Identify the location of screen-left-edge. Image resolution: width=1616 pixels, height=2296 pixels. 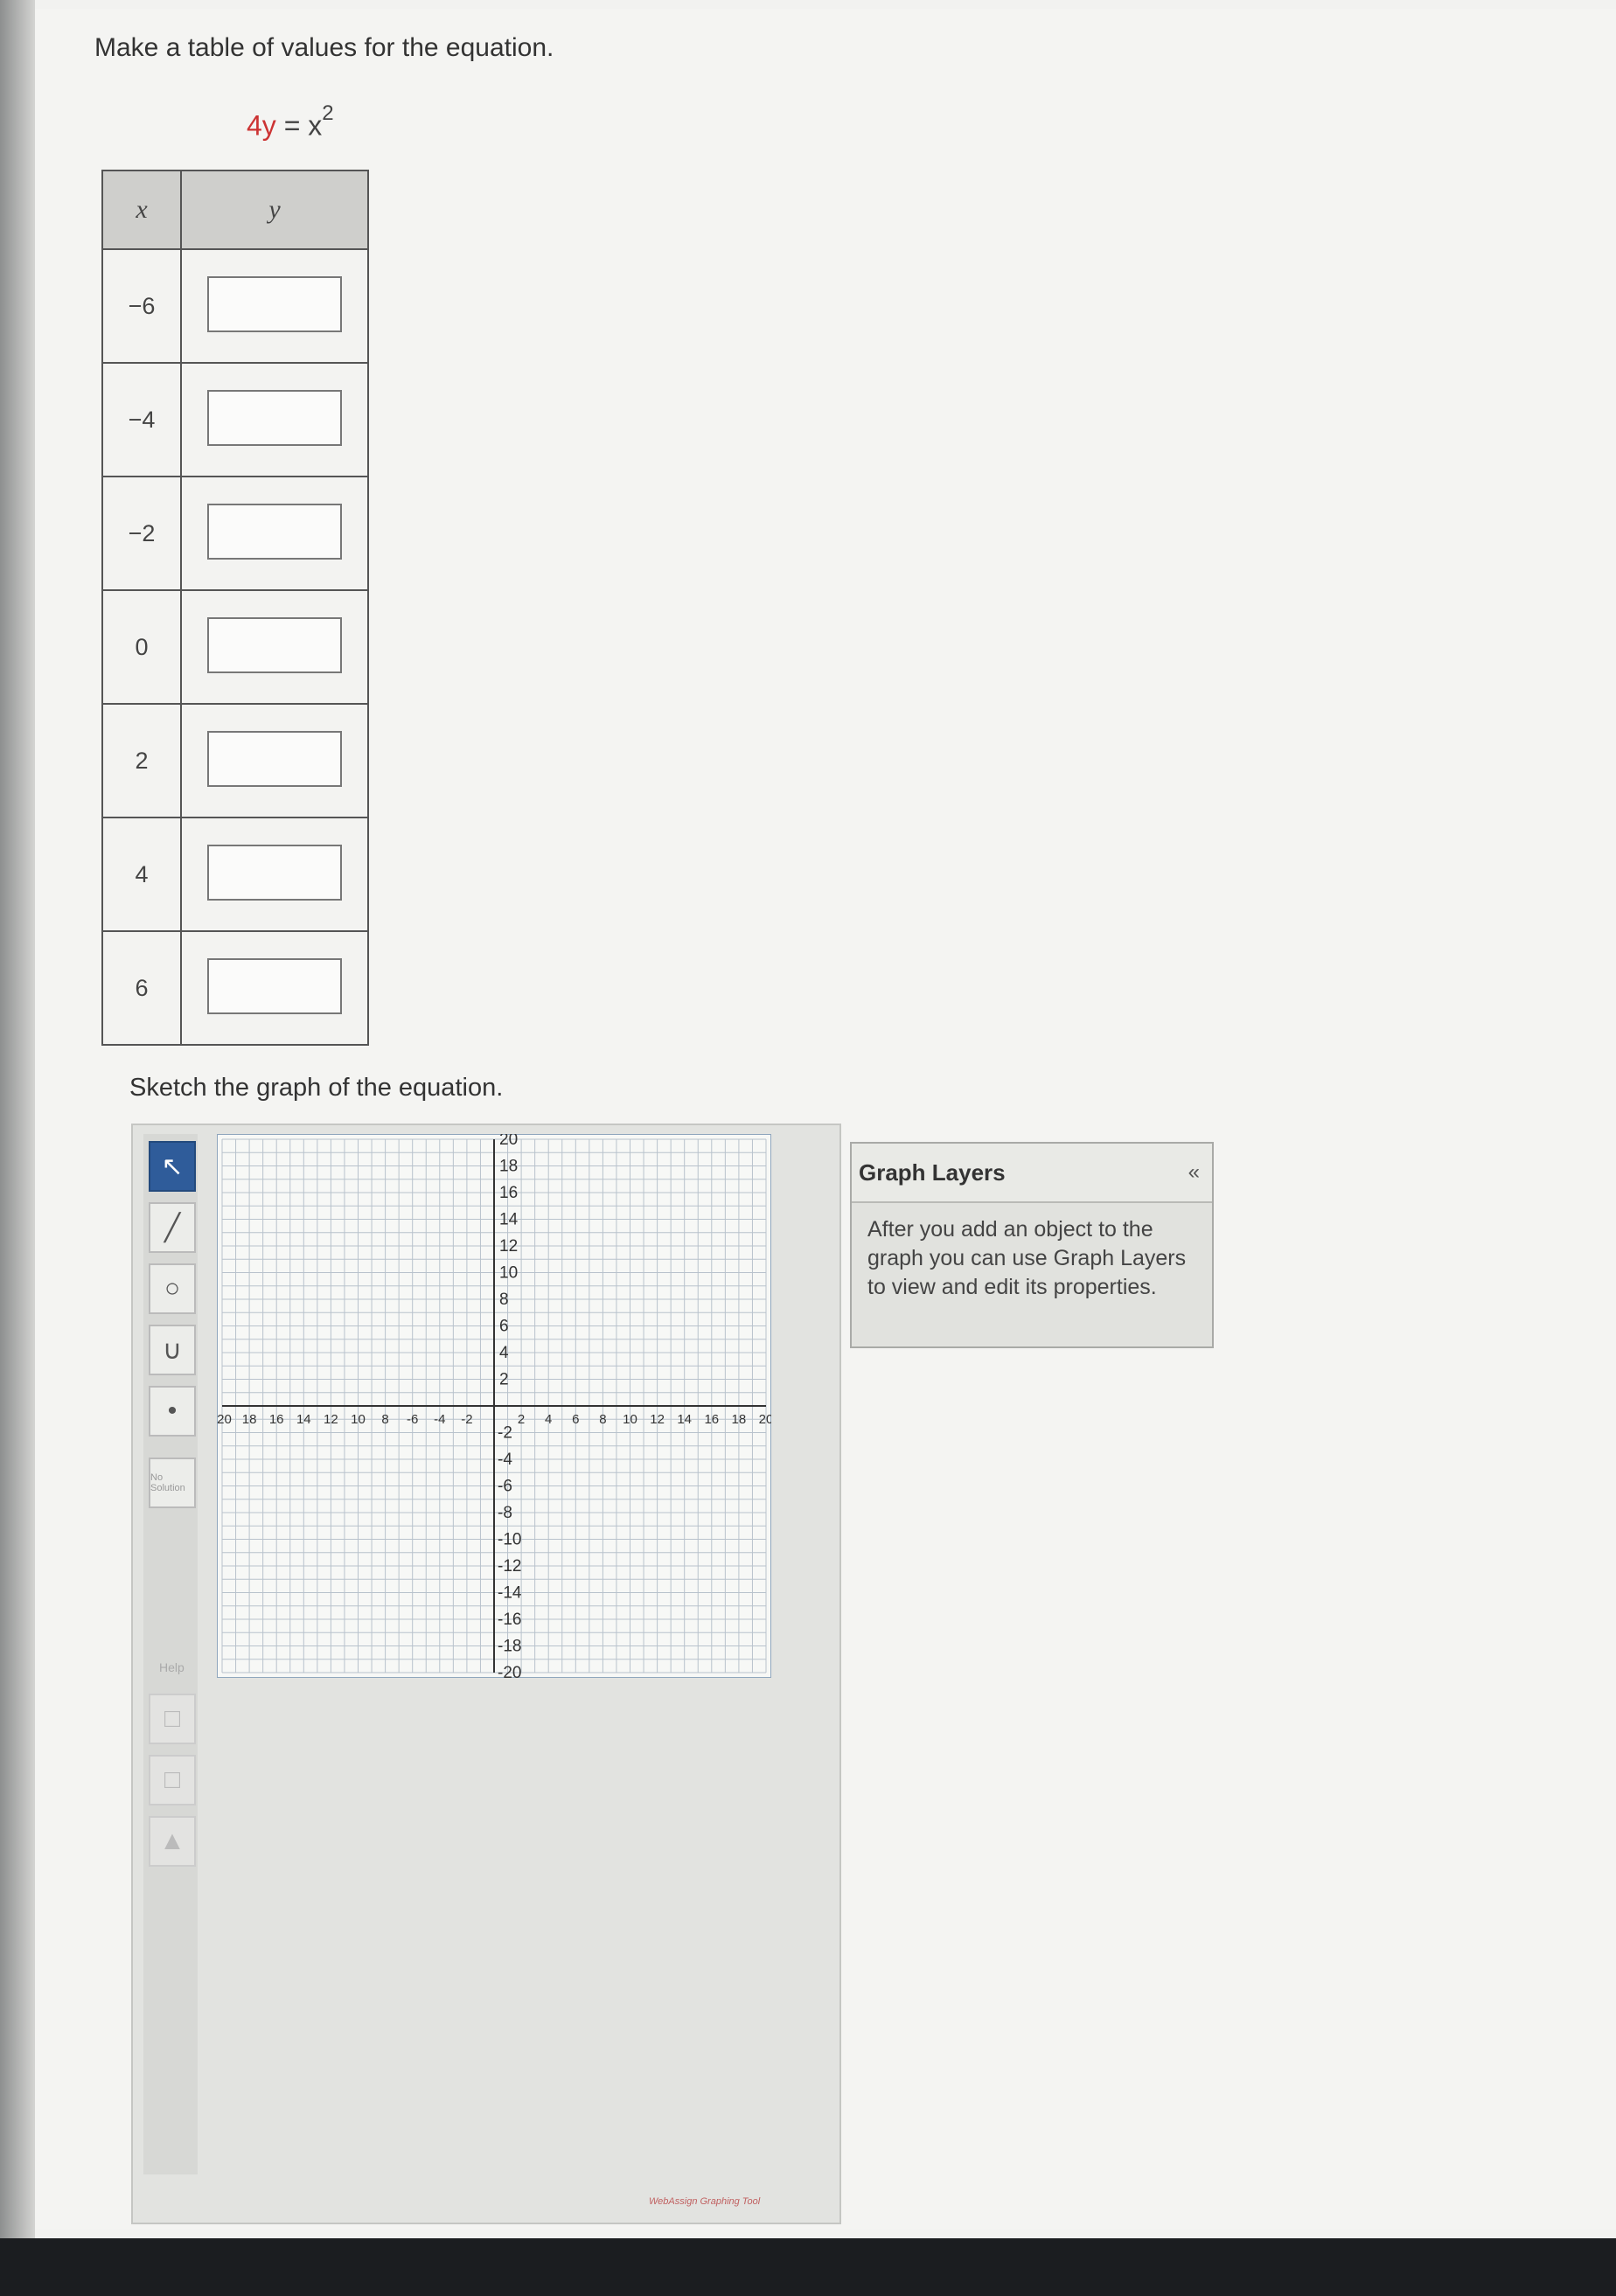
(17, 1148).